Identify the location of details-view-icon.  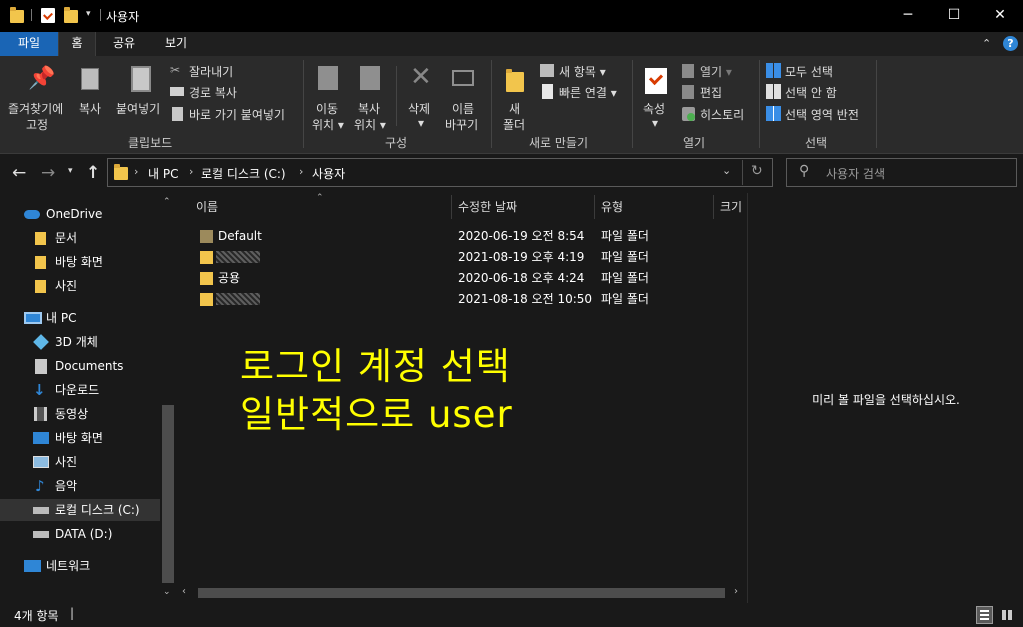
(984, 615).